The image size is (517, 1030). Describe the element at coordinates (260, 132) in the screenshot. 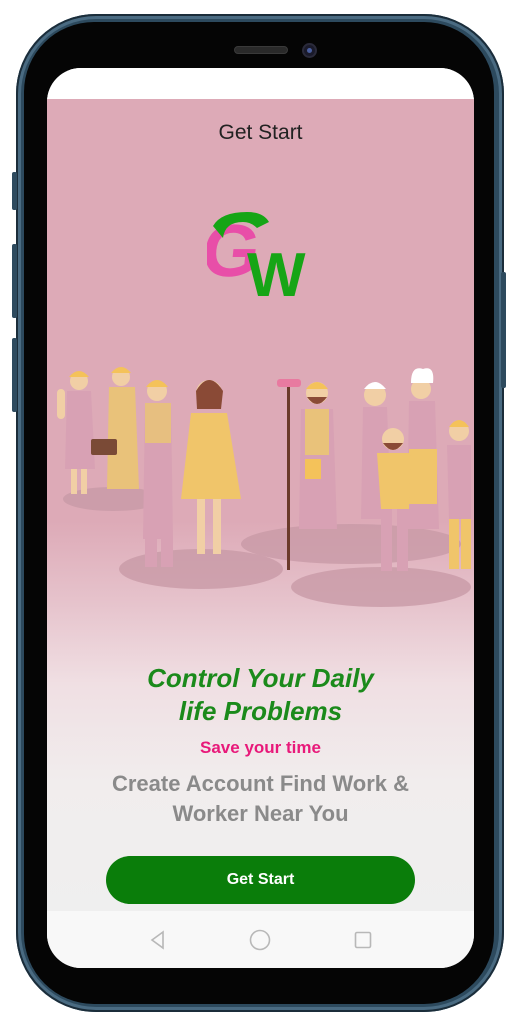

I see `page-title: Get Start` at that location.